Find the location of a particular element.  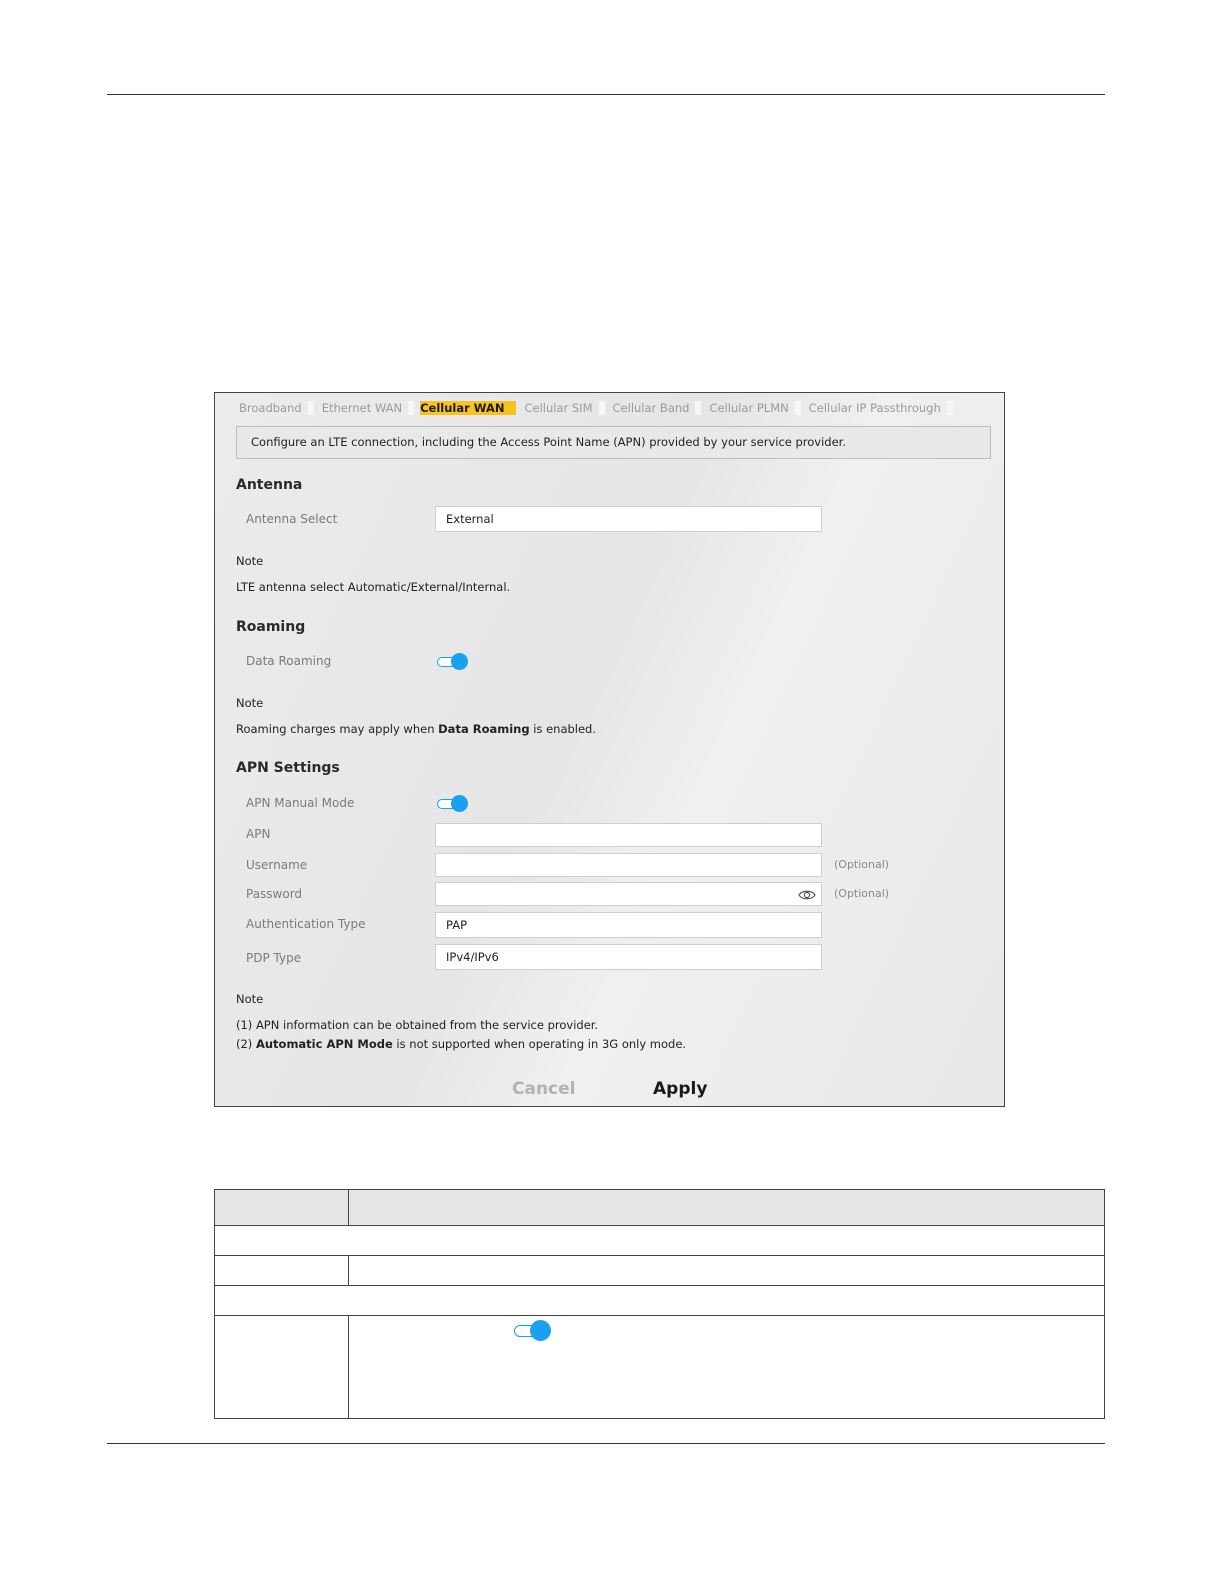

apply-button: Apply is located at coordinates (680, 1090).